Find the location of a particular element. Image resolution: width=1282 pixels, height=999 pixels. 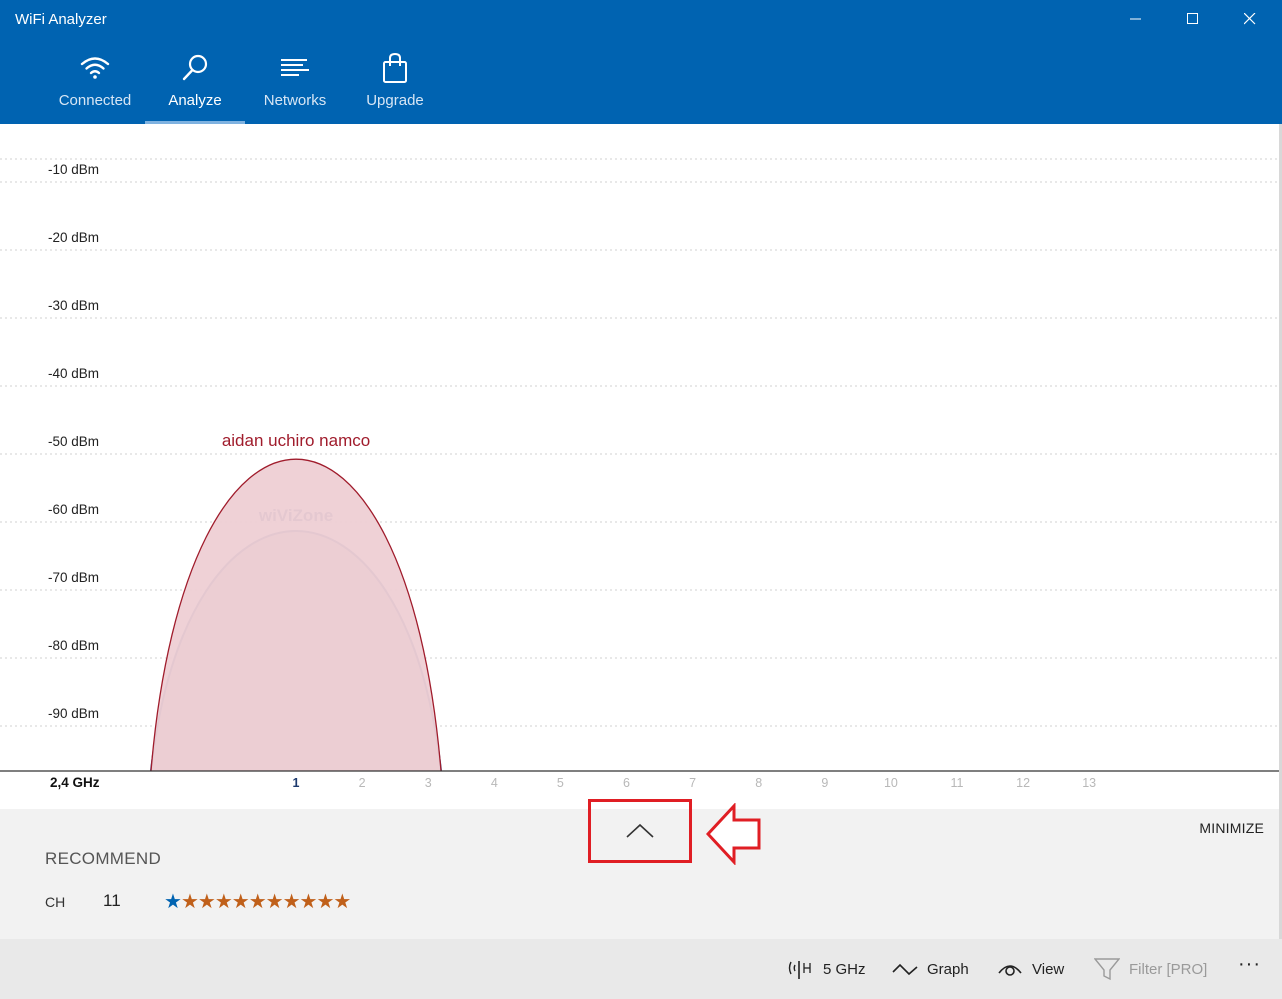

y-tick-label: -40 dBm is located at coordinates (73, 373).